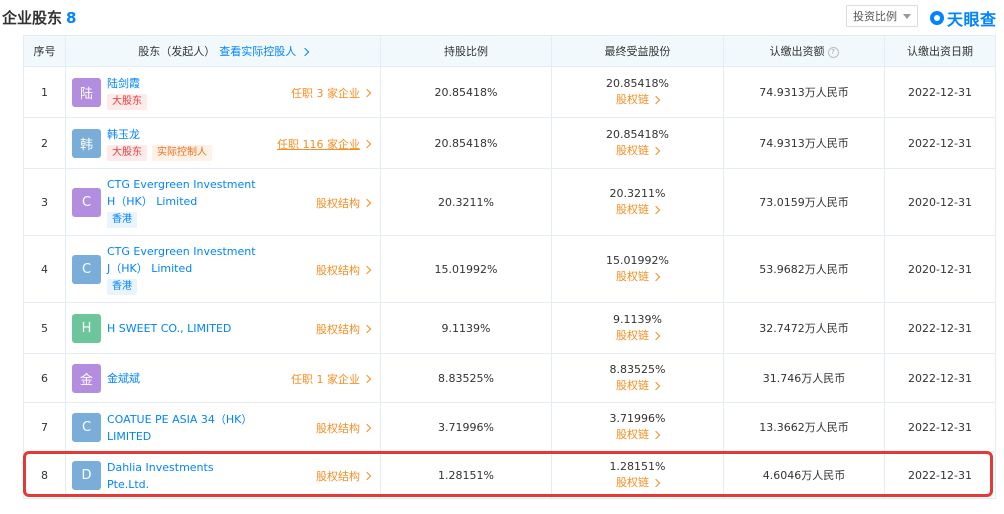 Image resolution: width=1004 pixels, height=514 pixels. I want to click on row-index: 4, so click(44, 269).